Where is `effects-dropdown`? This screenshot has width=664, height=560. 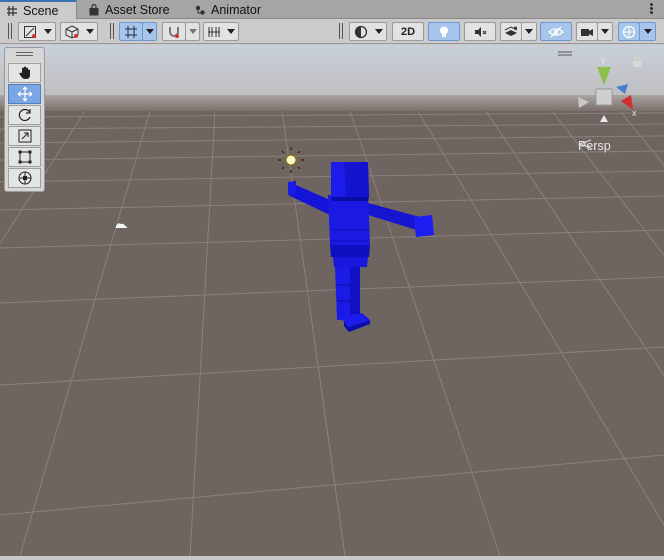 effects-dropdown is located at coordinates (529, 31).